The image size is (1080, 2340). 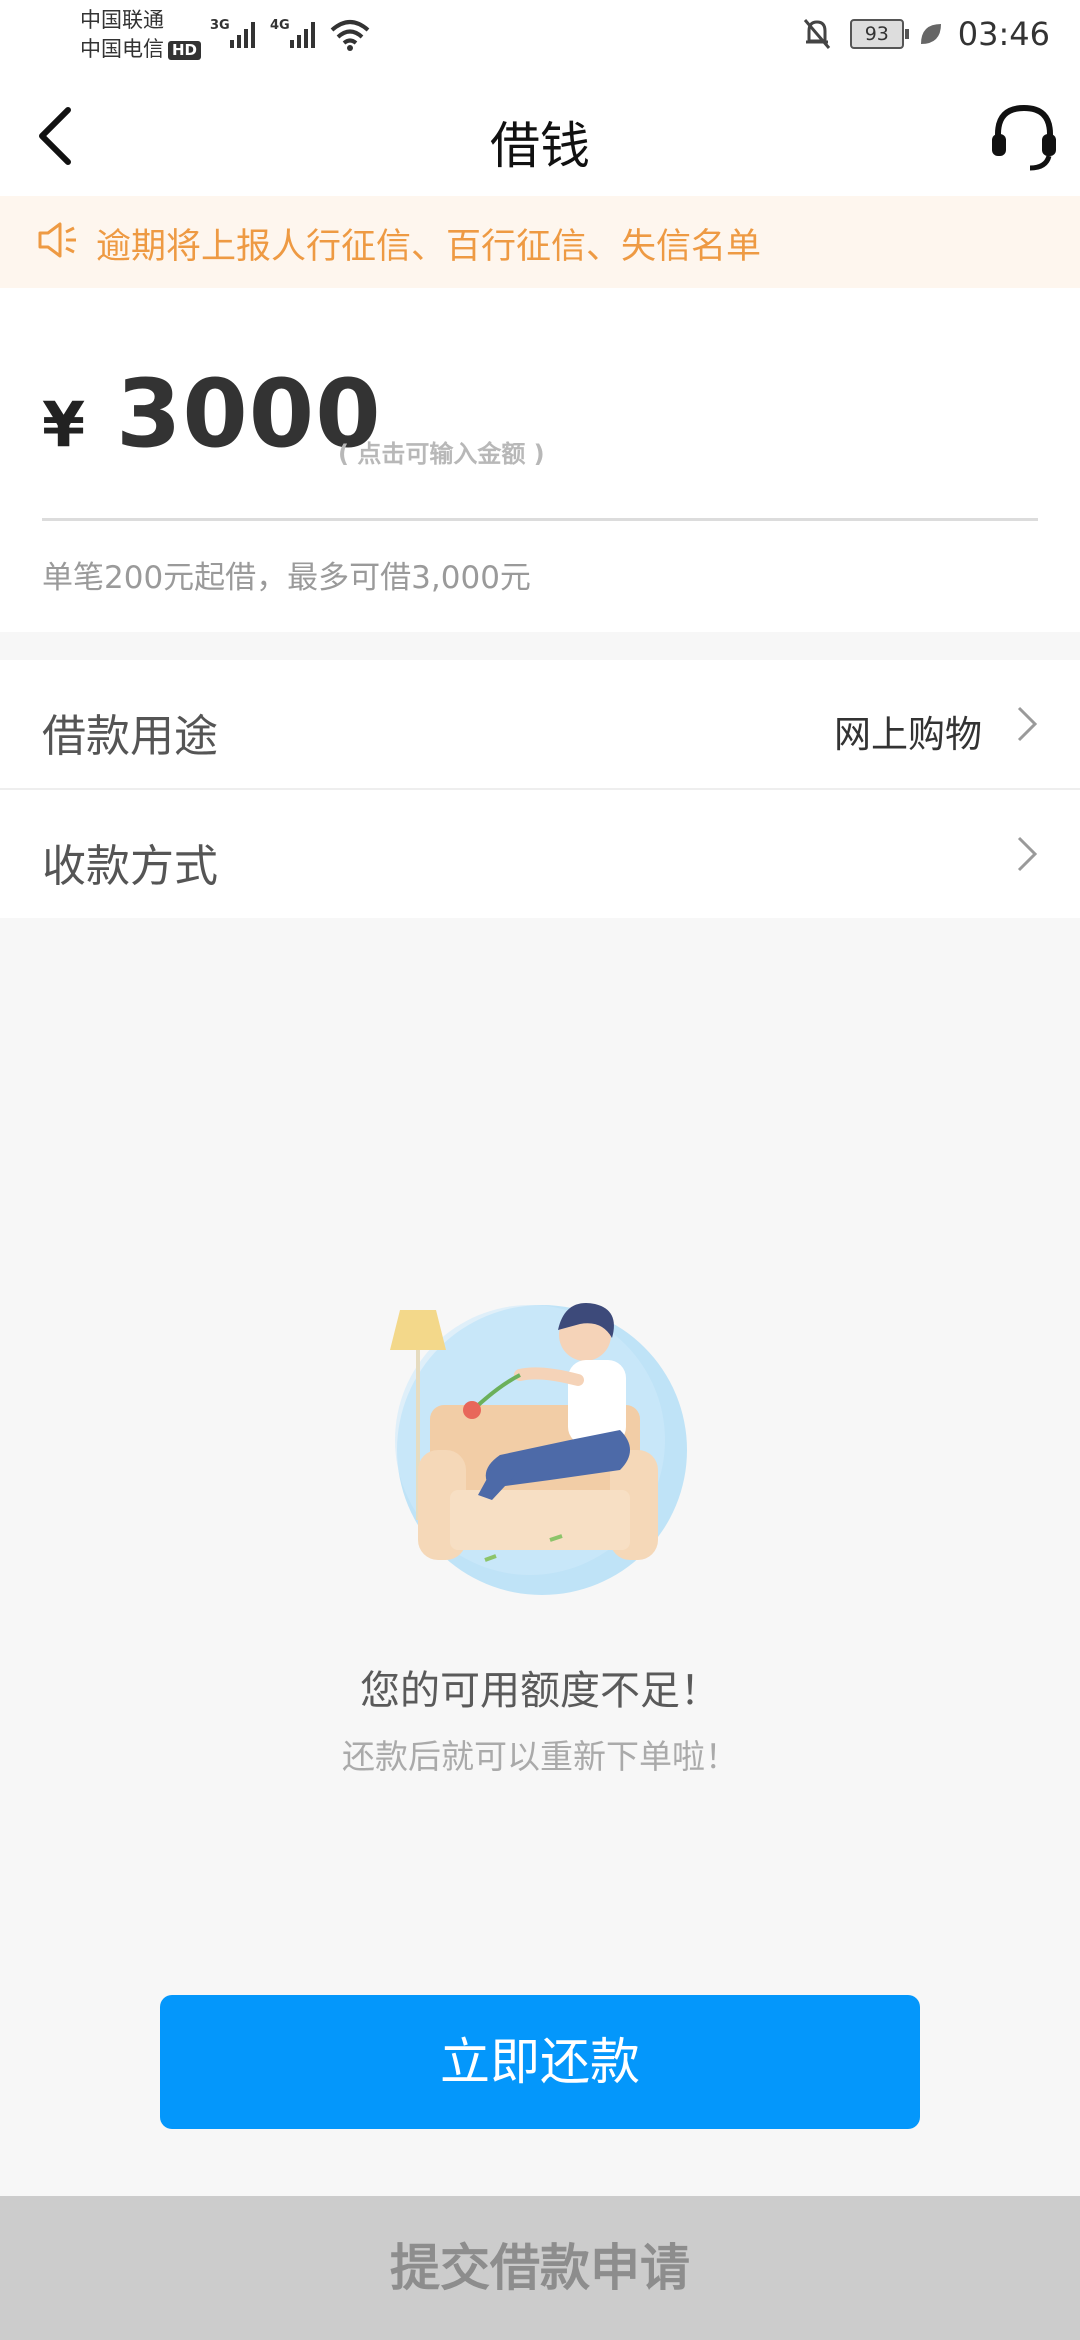 I want to click on overdue-notice: 逾期将上报人行征信、百行征信、失信名单, so click(x=540, y=242).